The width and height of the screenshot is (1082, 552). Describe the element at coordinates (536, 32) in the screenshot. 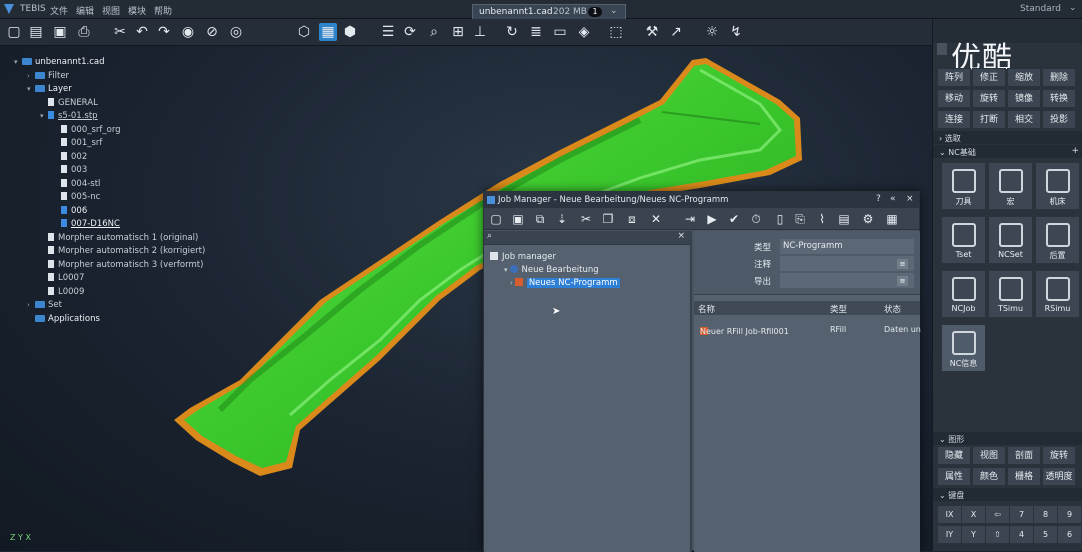

I see `list-icon: ≣` at that location.